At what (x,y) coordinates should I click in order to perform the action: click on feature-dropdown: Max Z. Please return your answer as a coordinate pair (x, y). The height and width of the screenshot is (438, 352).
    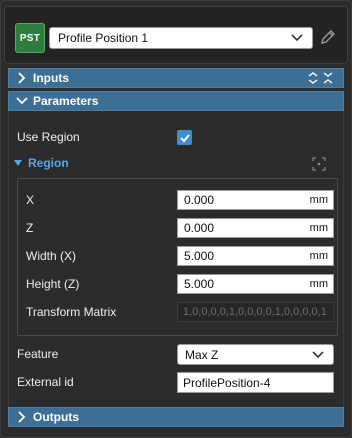
    Looking at the image, I should click on (255, 354).